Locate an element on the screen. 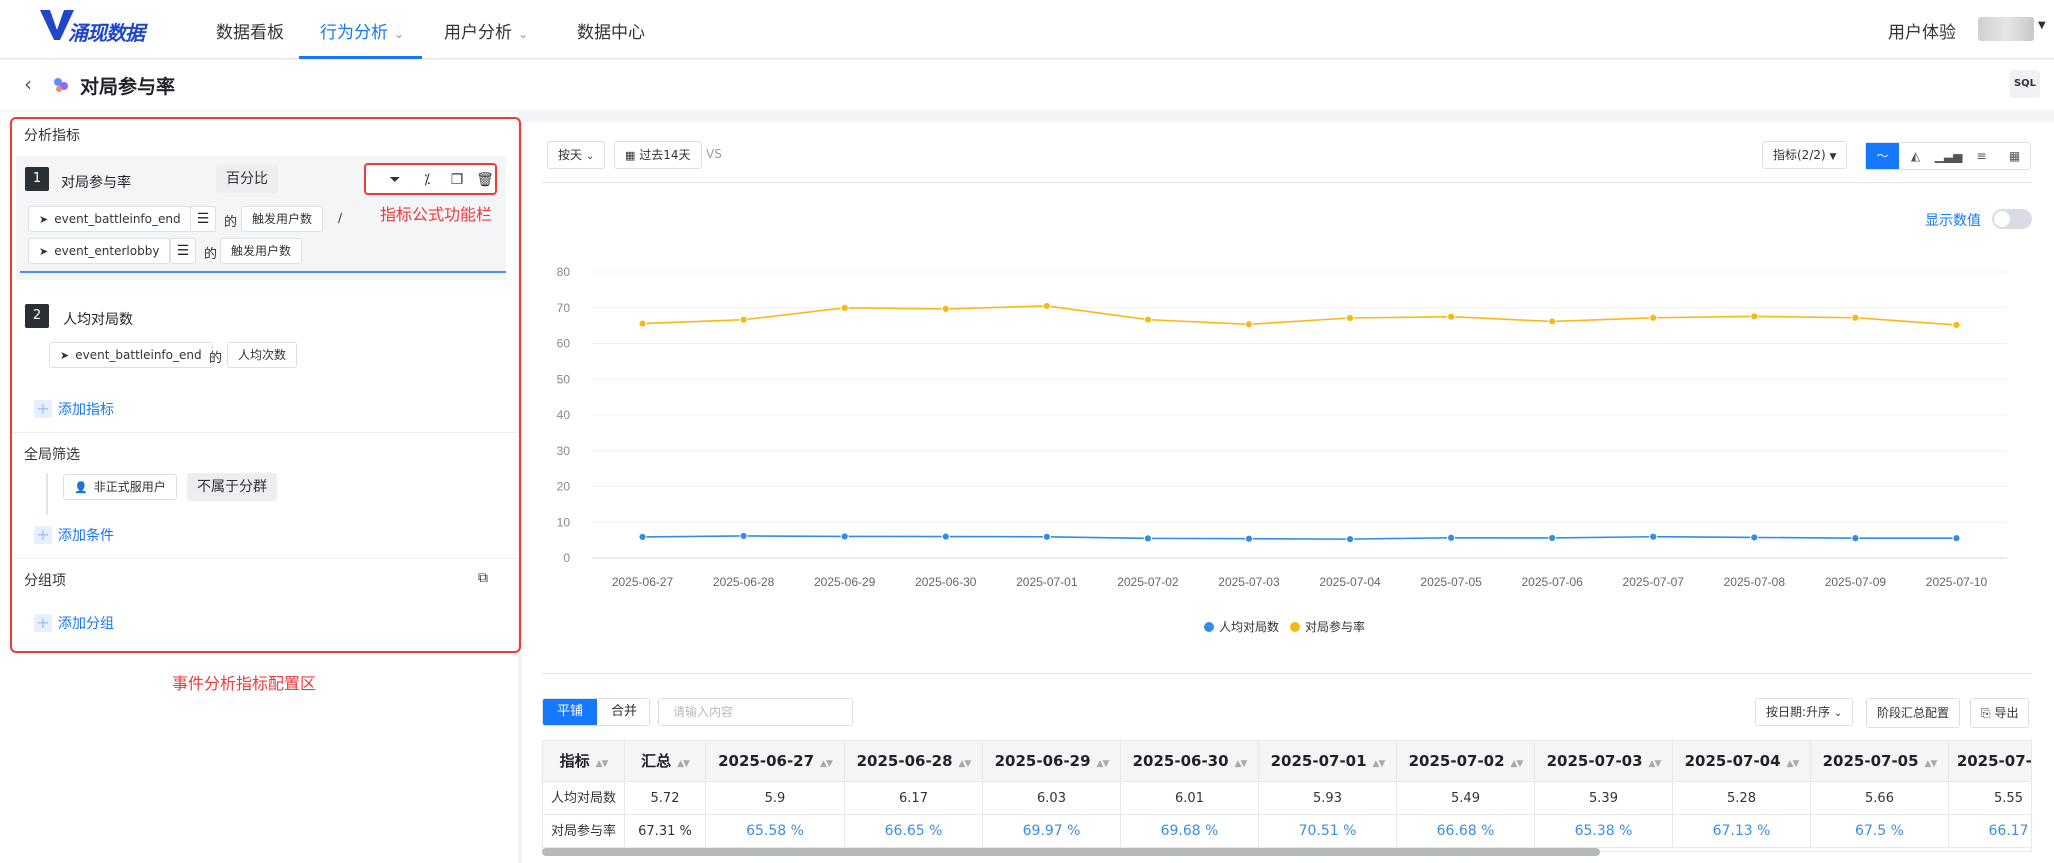 This screenshot has height=863, width=2054. nav-item-behavior-analysis: 行为分析 ⌄ is located at coordinates (362, 38).